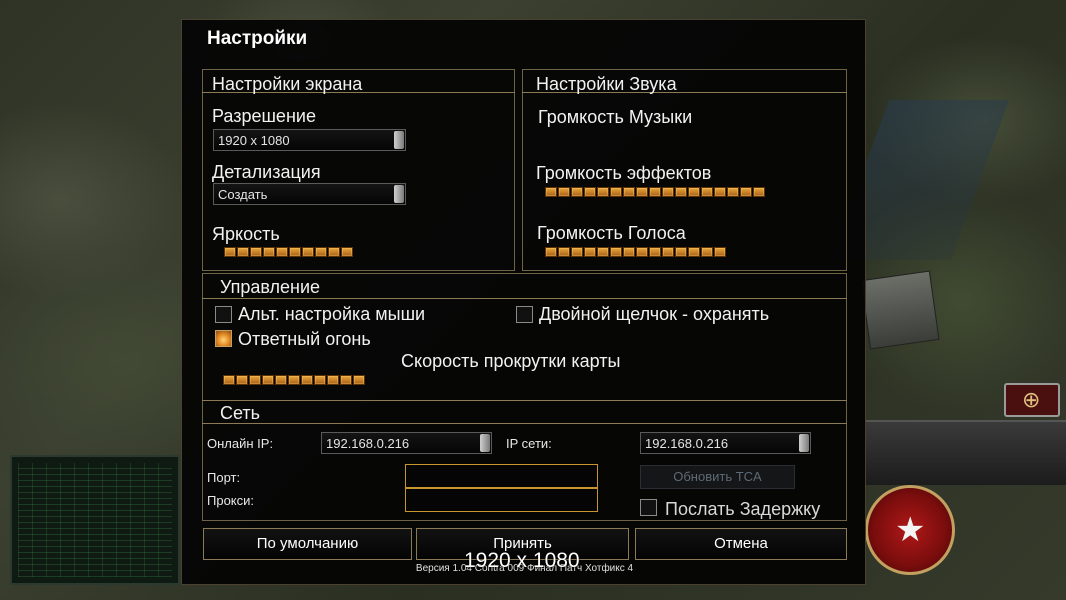 This screenshot has height=600, width=1066. What do you see at coordinates (501, 476) in the screenshot?
I see `port-input` at bounding box center [501, 476].